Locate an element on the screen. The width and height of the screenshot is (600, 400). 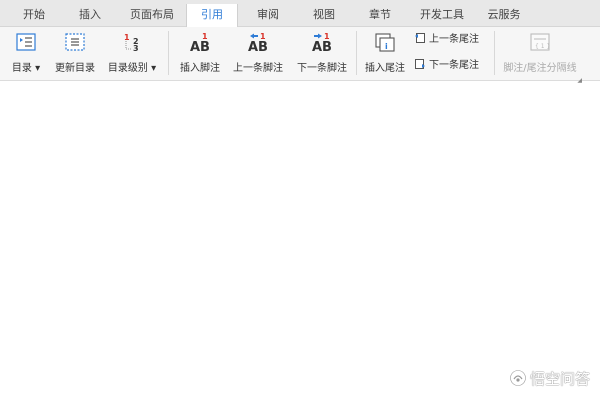
toc-level-label: 目录级别 ▾ is located at coordinates (132, 68).